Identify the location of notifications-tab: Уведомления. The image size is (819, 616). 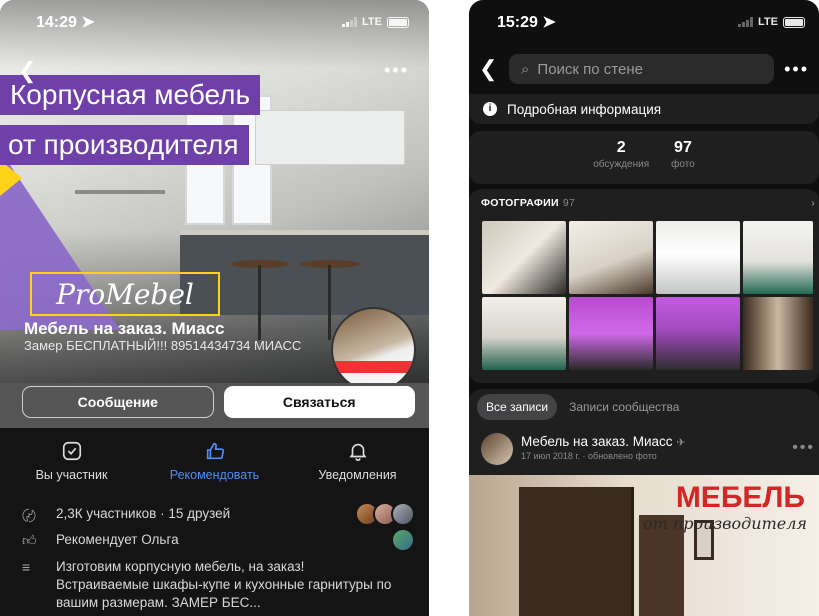
(357, 461).